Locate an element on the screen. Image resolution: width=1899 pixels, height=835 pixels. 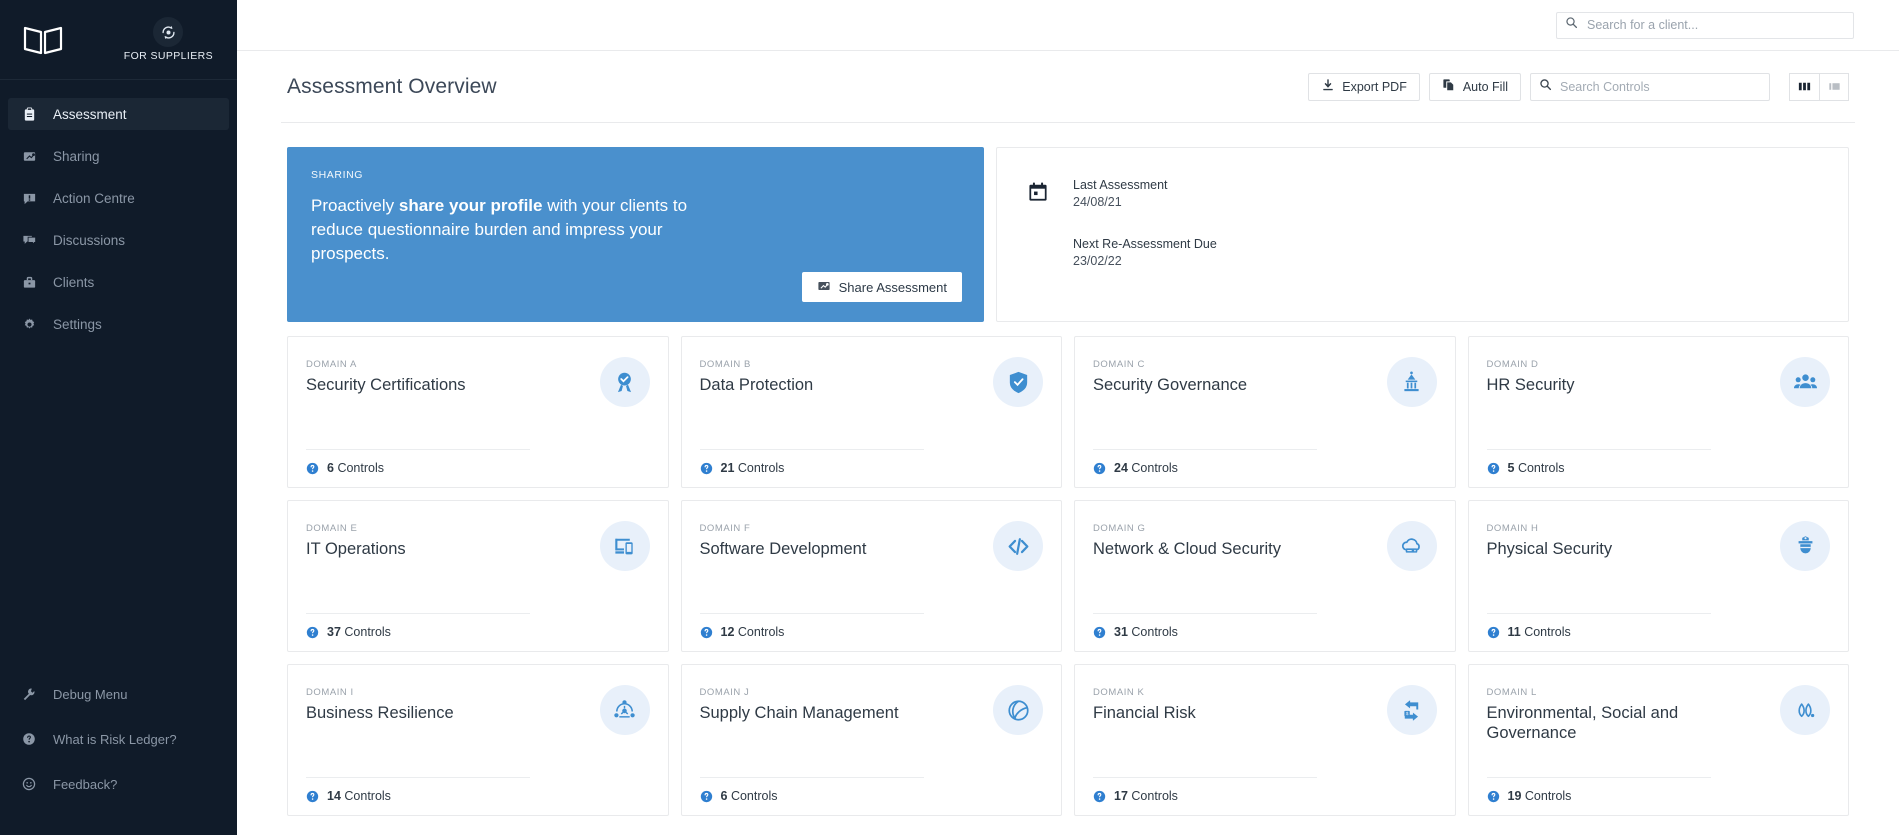
briefcase-icon is located at coordinates (33, 282).